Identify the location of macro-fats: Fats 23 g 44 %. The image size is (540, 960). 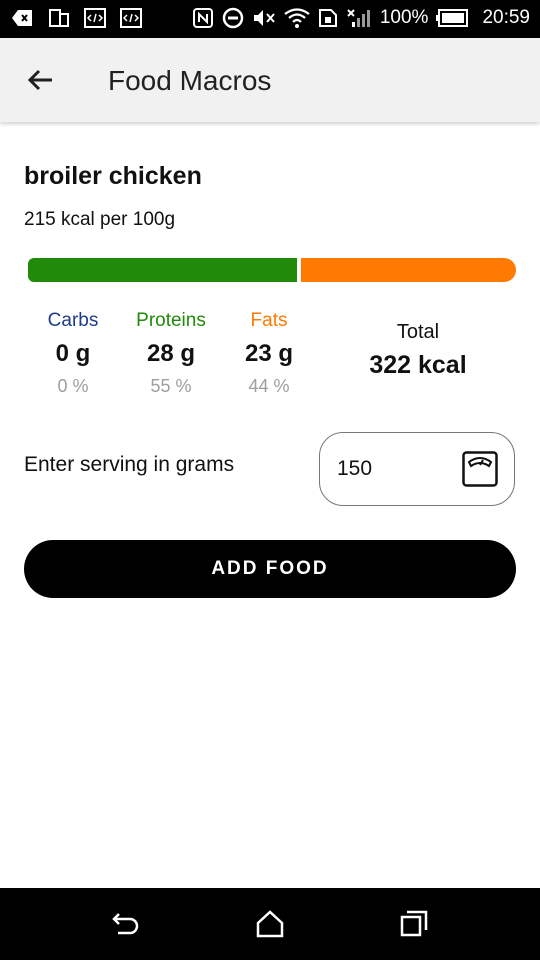
(269, 353).